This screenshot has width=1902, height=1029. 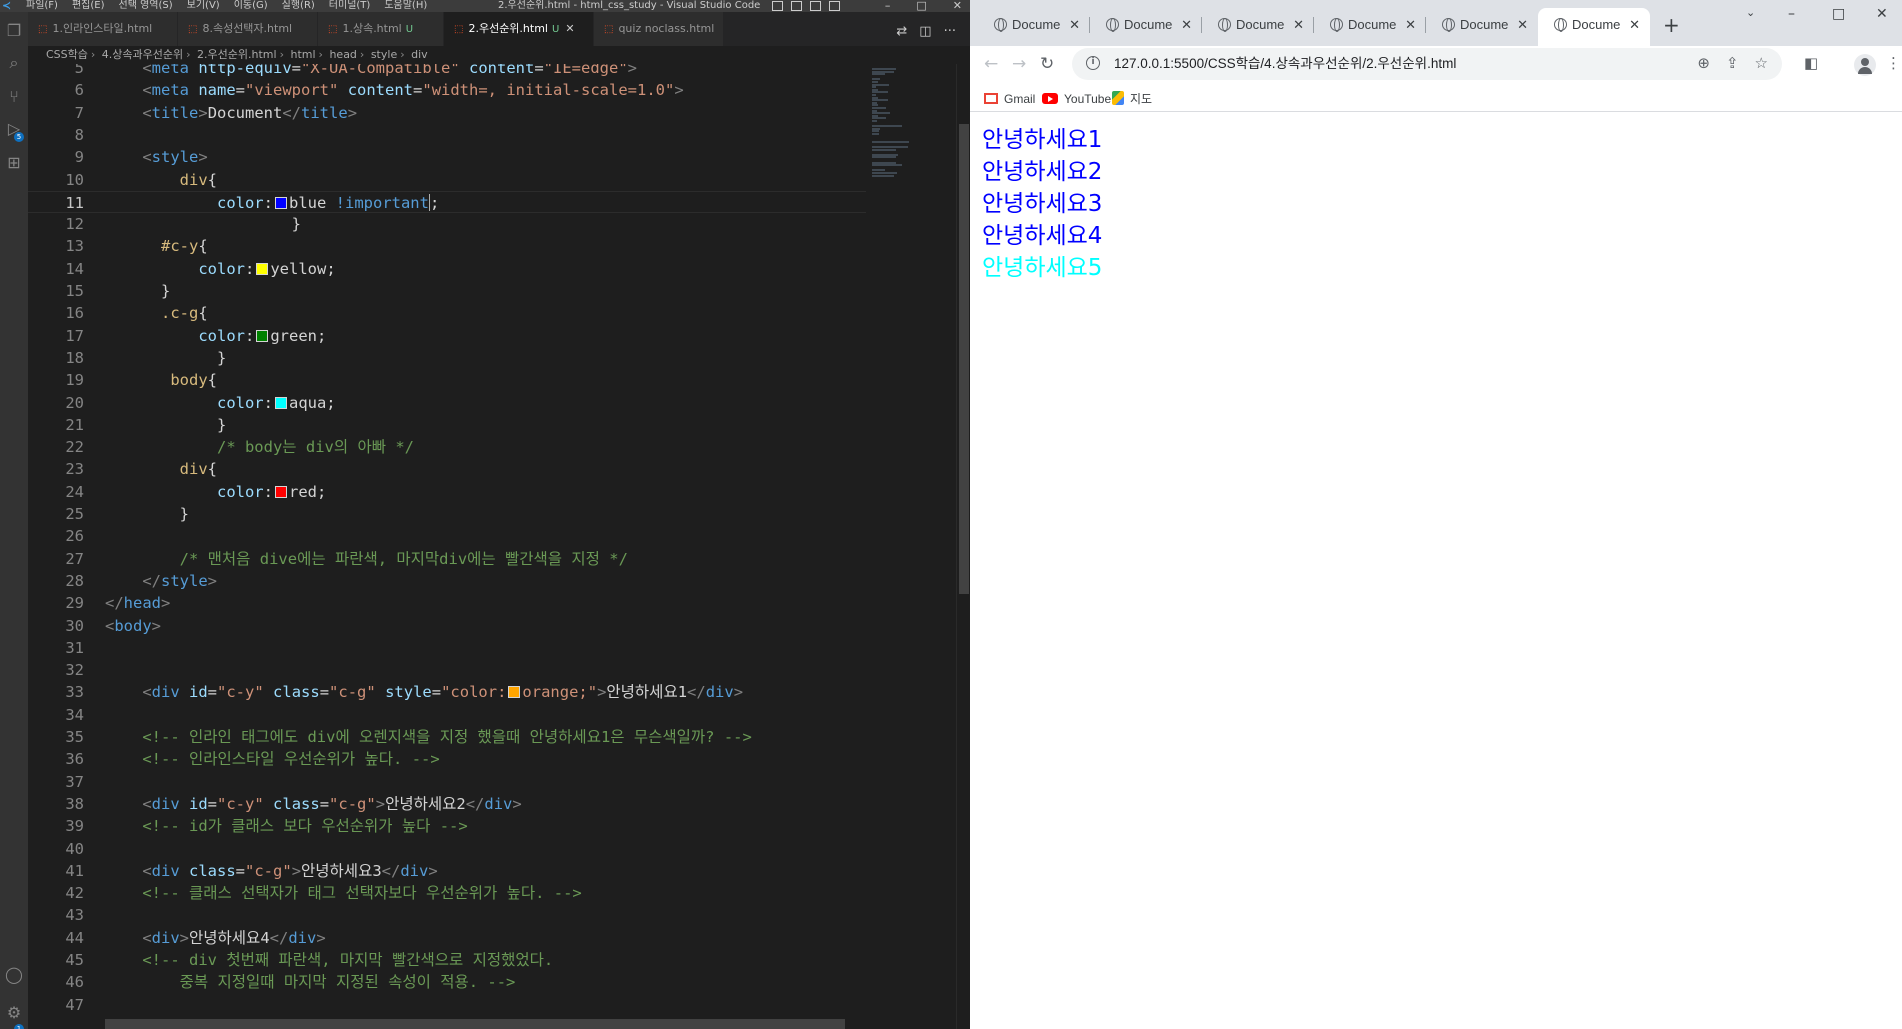 I want to click on code-line: 20 color: aqua;, so click(x=447, y=403).